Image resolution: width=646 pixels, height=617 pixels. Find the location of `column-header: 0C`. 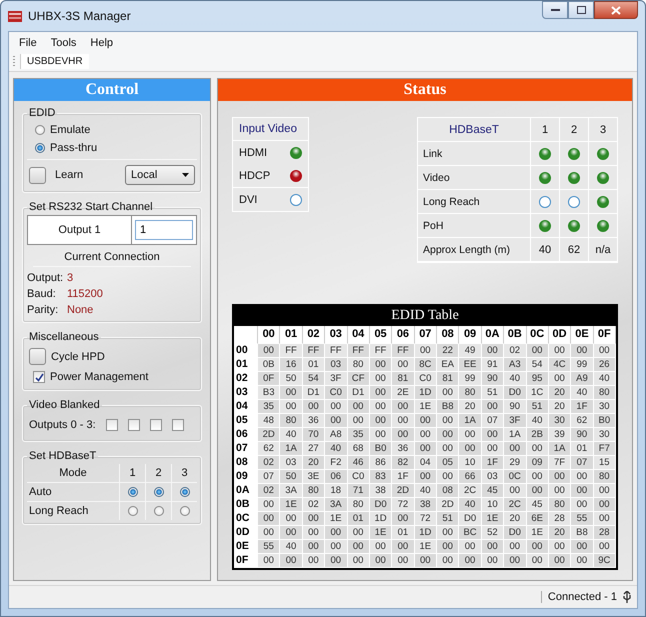

column-header: 0C is located at coordinates (537, 335).